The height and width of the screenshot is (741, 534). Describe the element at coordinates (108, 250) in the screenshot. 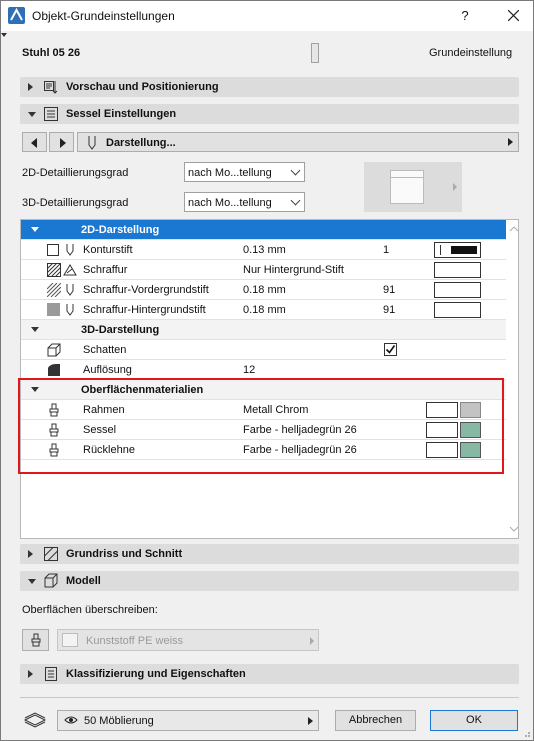

I see `row-name: Konturstift` at that location.